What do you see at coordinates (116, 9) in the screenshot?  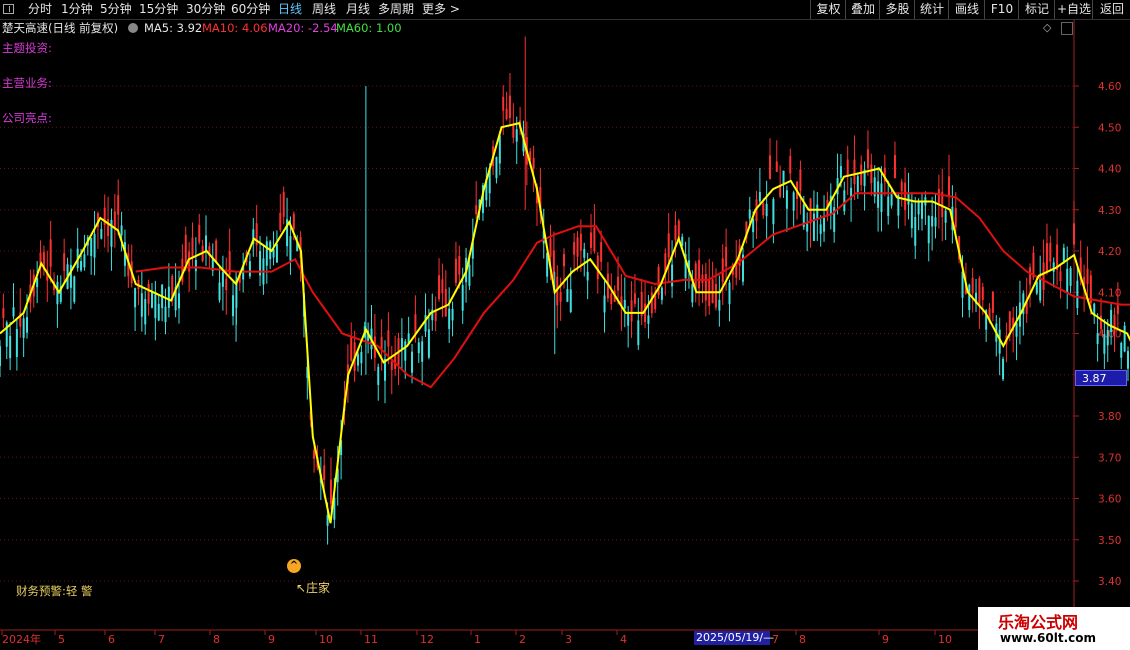 I see `period-tab-2: 5分钟` at bounding box center [116, 9].